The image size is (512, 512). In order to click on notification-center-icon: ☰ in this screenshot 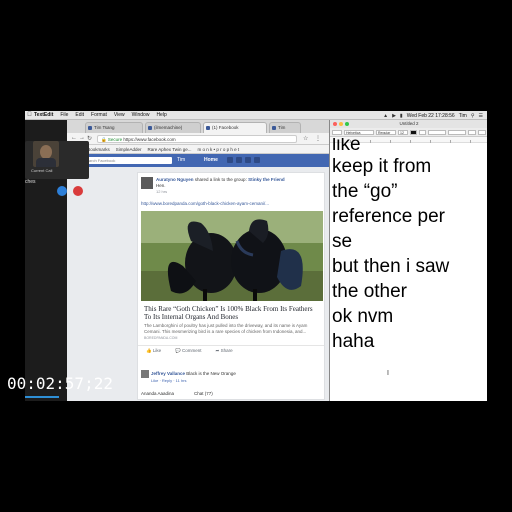, I will do `click(481, 116)`.